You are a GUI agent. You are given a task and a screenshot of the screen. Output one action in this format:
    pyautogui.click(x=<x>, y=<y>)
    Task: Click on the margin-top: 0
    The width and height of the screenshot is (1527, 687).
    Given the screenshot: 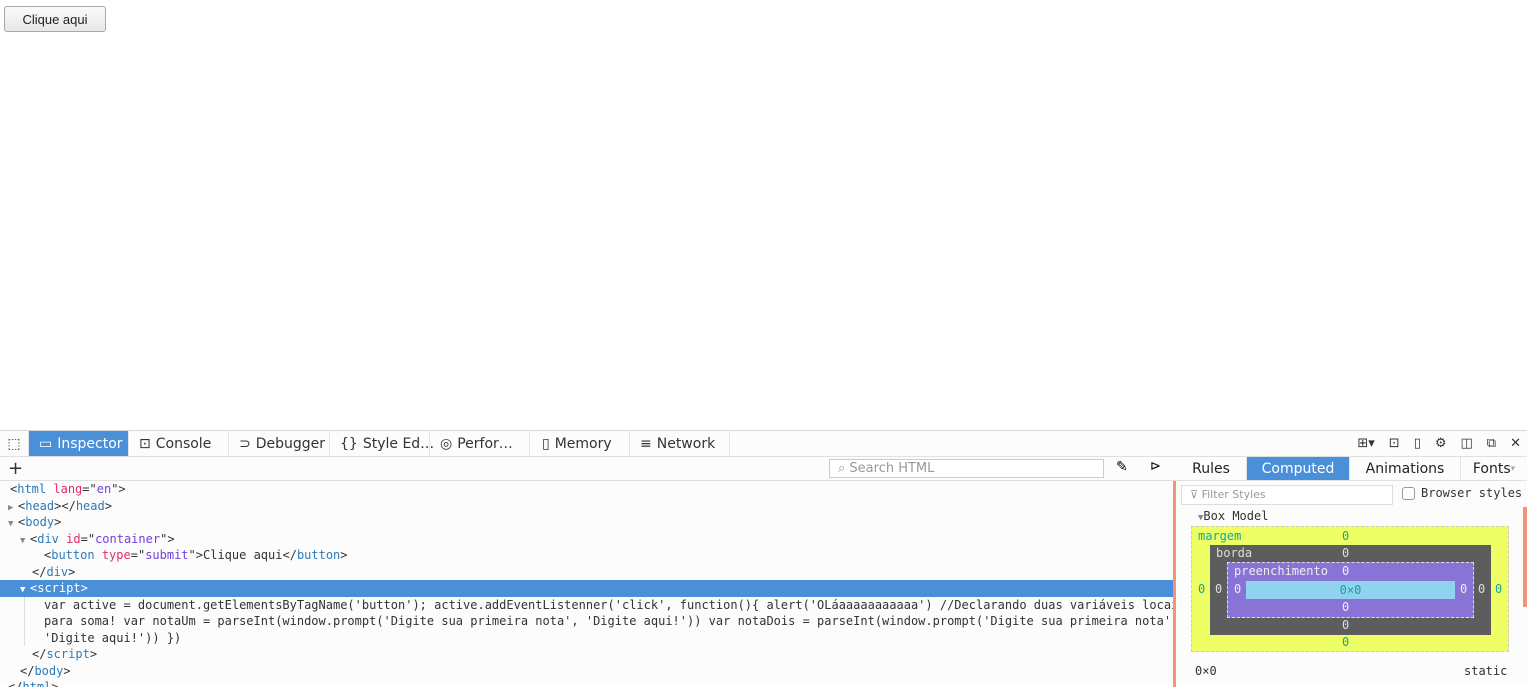 What is the action you would take?
    pyautogui.click(x=1345, y=536)
    